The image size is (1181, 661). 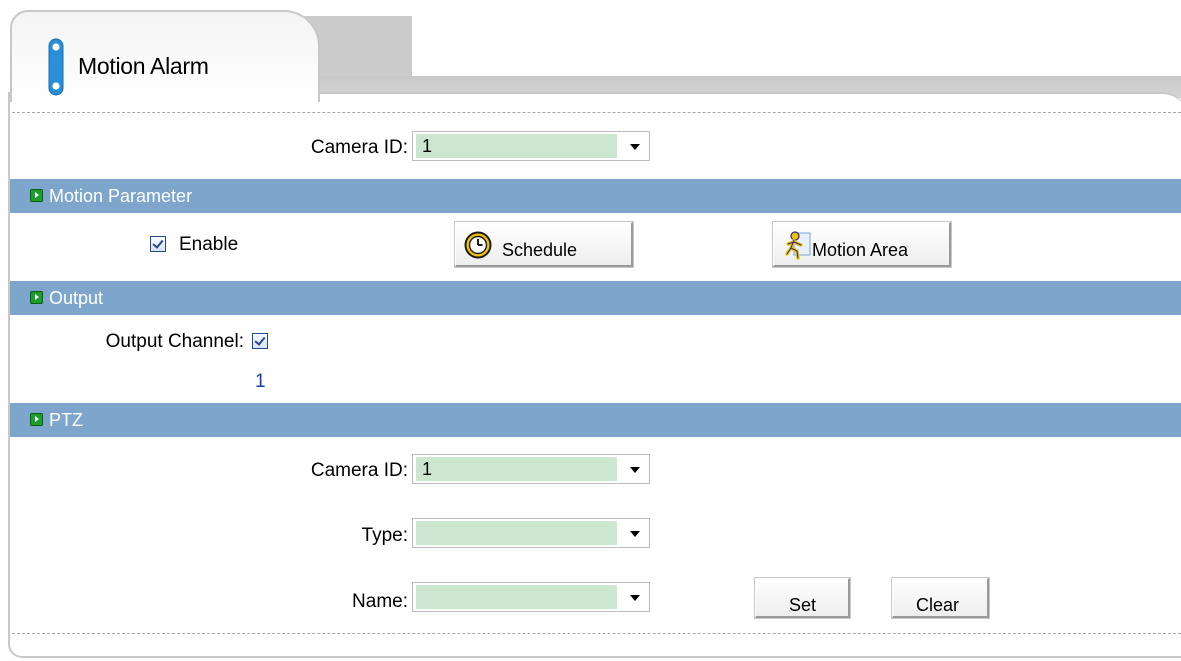 I want to click on ptz-name-value, so click(x=516, y=597).